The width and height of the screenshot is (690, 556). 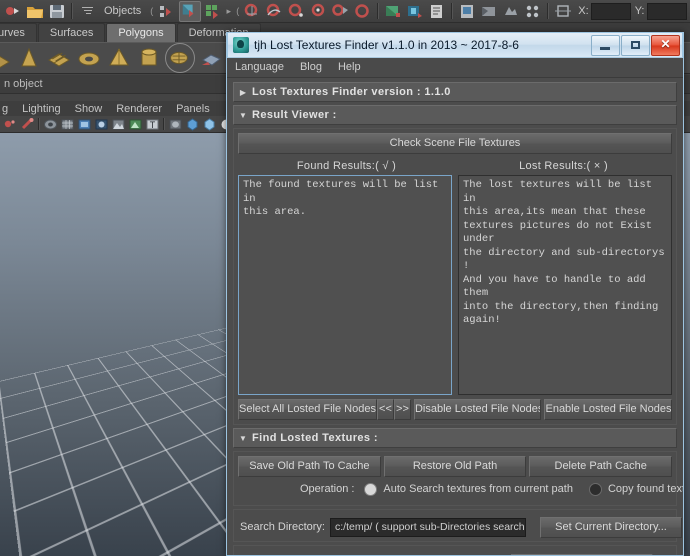 What do you see at coordinates (259, 67) in the screenshot?
I see `menu-language: Language` at bounding box center [259, 67].